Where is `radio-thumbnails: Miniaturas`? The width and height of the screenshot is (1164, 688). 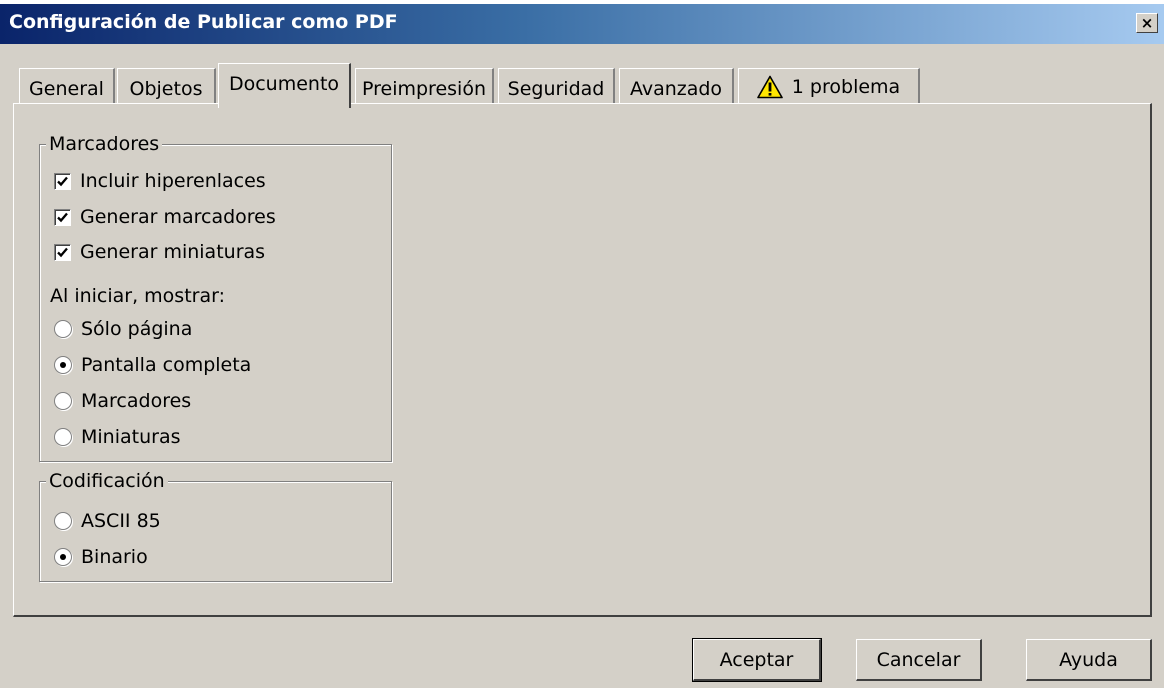
radio-thumbnails: Miniaturas is located at coordinates (117, 437).